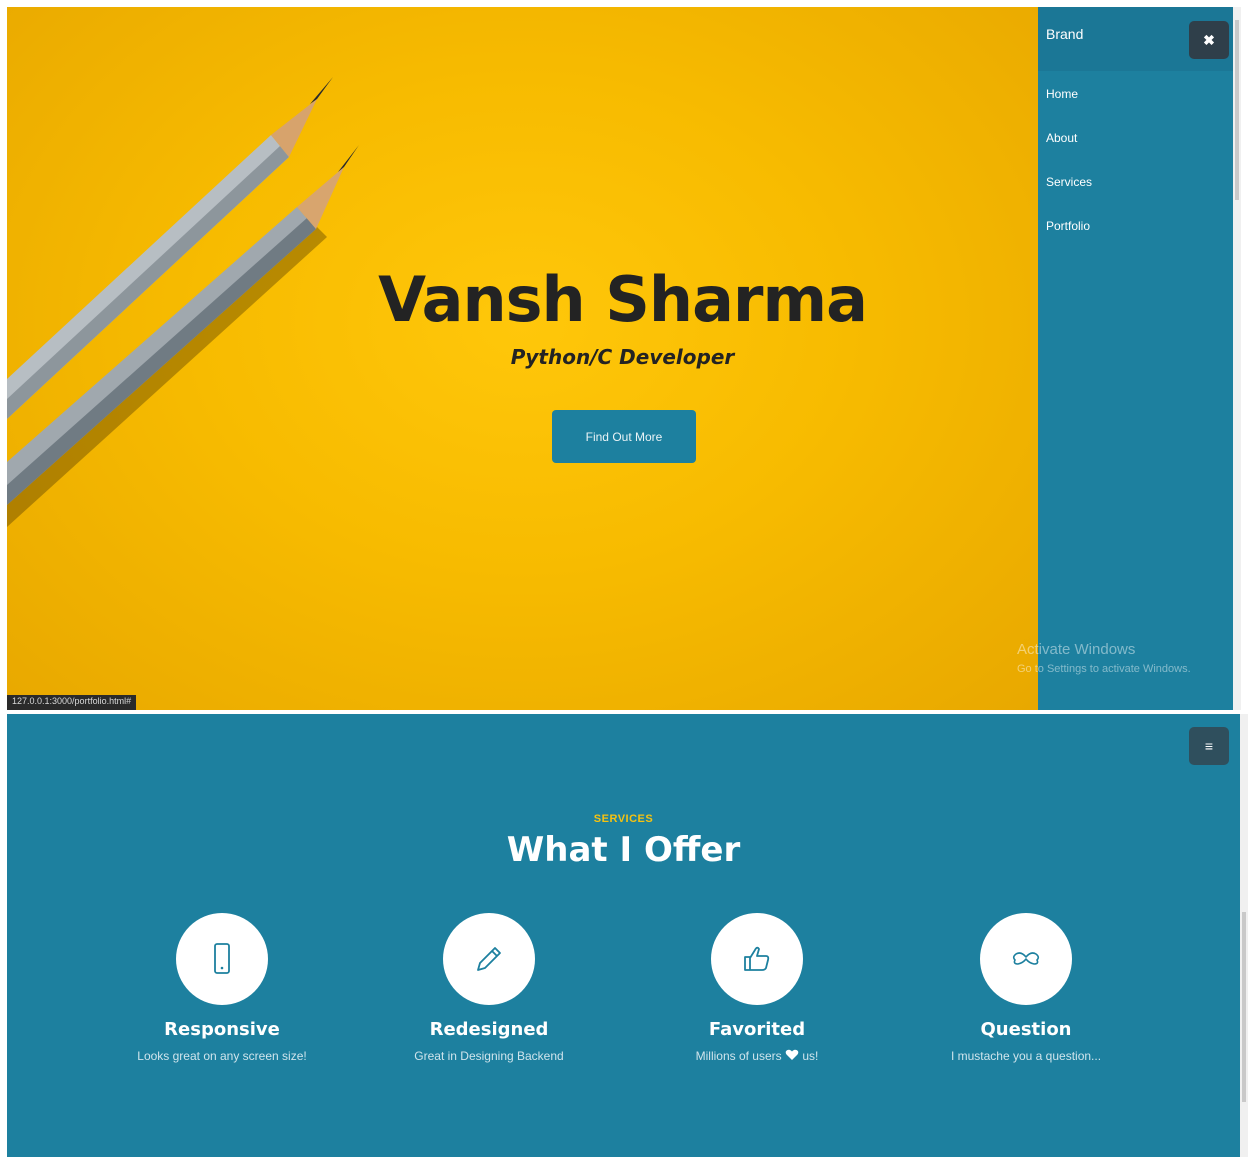 This screenshot has height=1157, width=1248. I want to click on hero-title: Vansh Sharma, so click(623, 299).